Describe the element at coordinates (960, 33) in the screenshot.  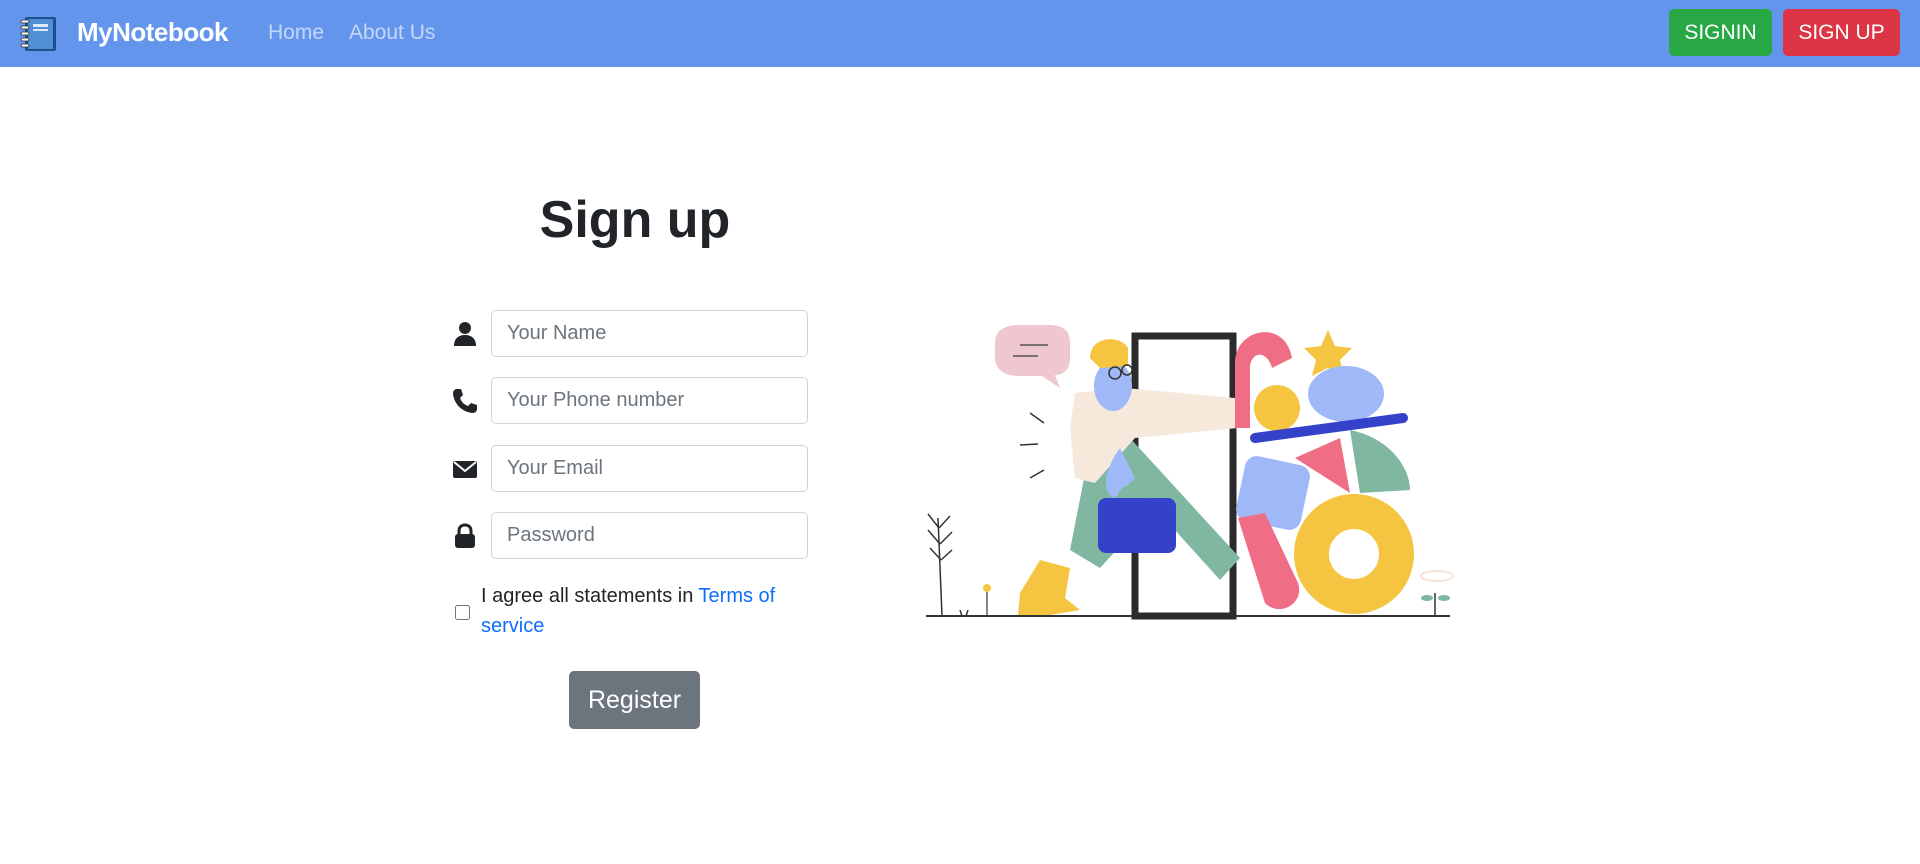
I see `navbar: MyNotebook Home About Us SIGNIN SIGN UP` at that location.